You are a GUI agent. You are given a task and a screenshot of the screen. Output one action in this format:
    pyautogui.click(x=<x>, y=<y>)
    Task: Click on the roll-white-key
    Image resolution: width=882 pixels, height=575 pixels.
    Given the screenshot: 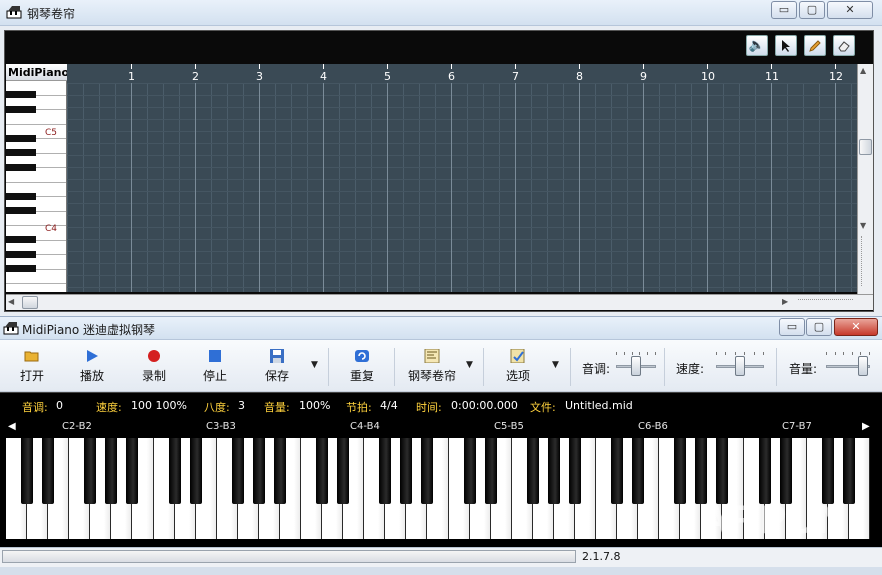 What is the action you would take?
    pyautogui.click(x=36, y=288)
    